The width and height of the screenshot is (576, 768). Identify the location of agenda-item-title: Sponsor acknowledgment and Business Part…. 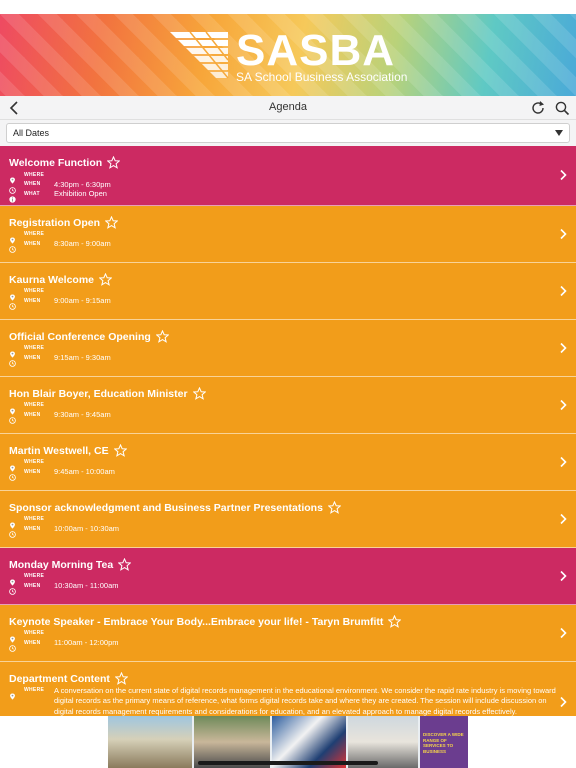
(166, 507).